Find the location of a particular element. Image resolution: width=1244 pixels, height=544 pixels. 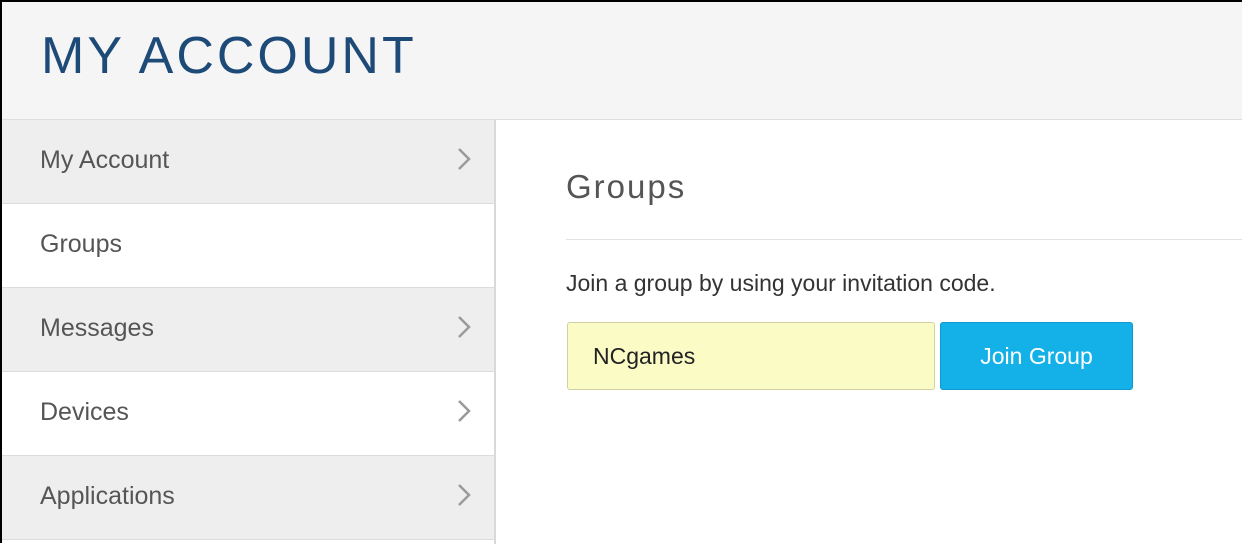

sidebar-item-applications: Applications is located at coordinates (248, 498).